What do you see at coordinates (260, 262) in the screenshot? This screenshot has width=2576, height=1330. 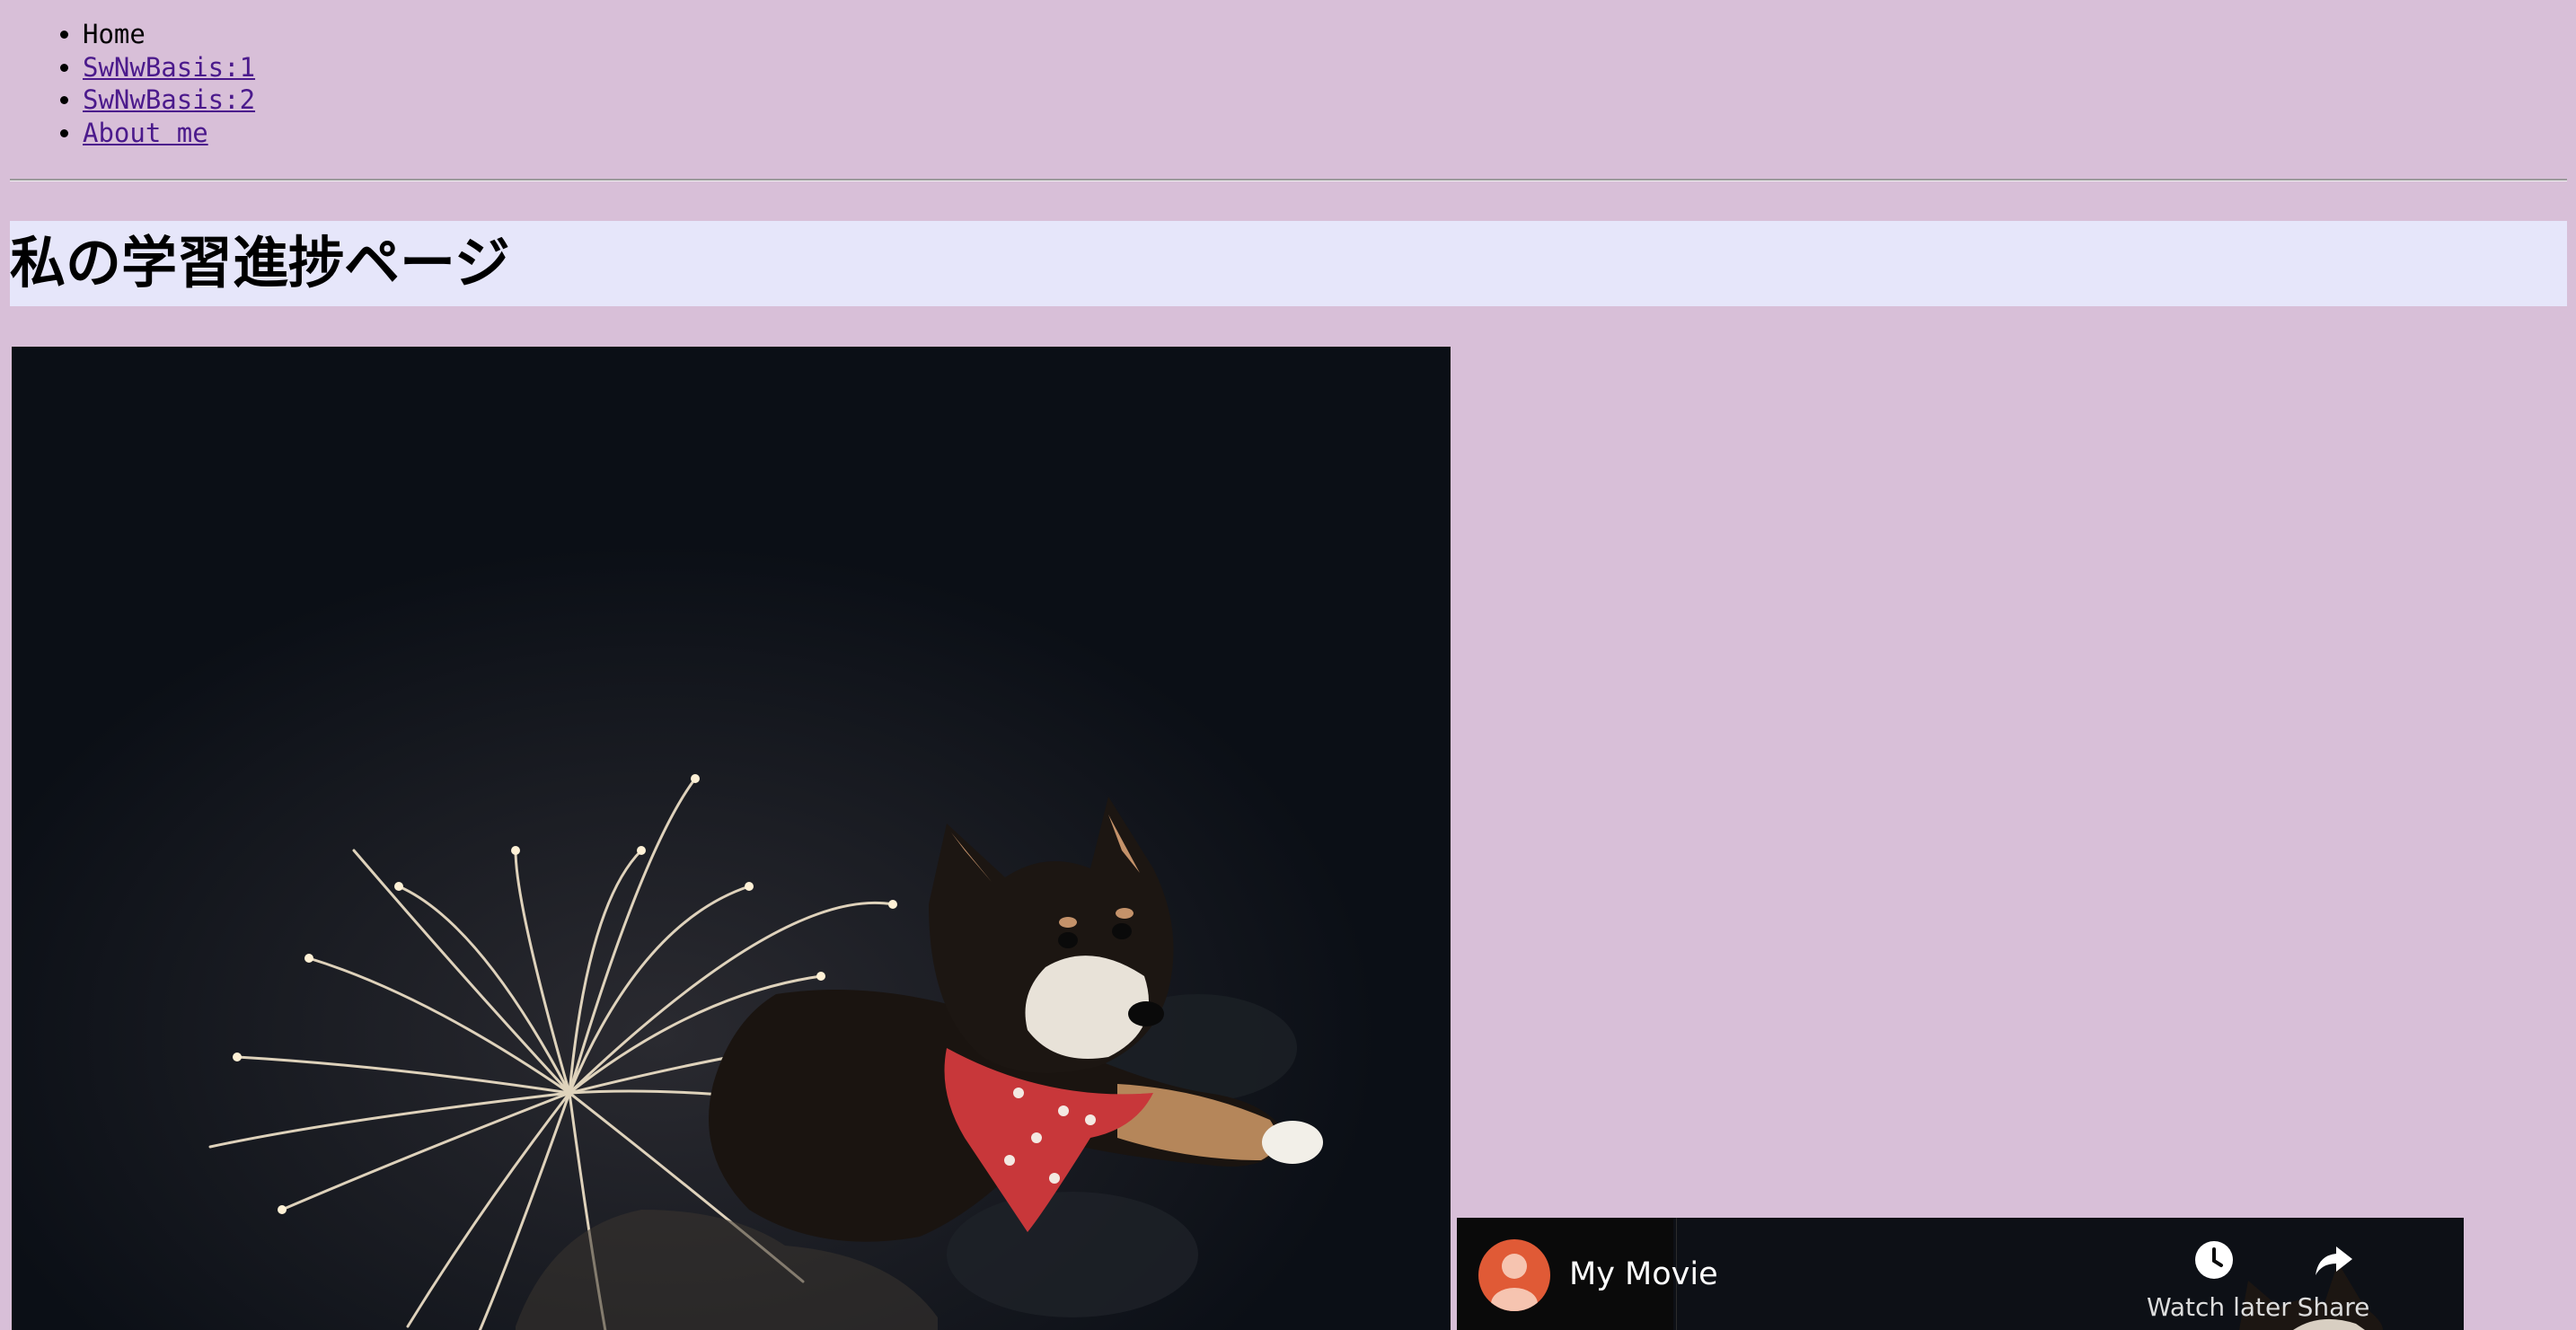 I see `page-title: 私の学習進捗ページ` at bounding box center [260, 262].